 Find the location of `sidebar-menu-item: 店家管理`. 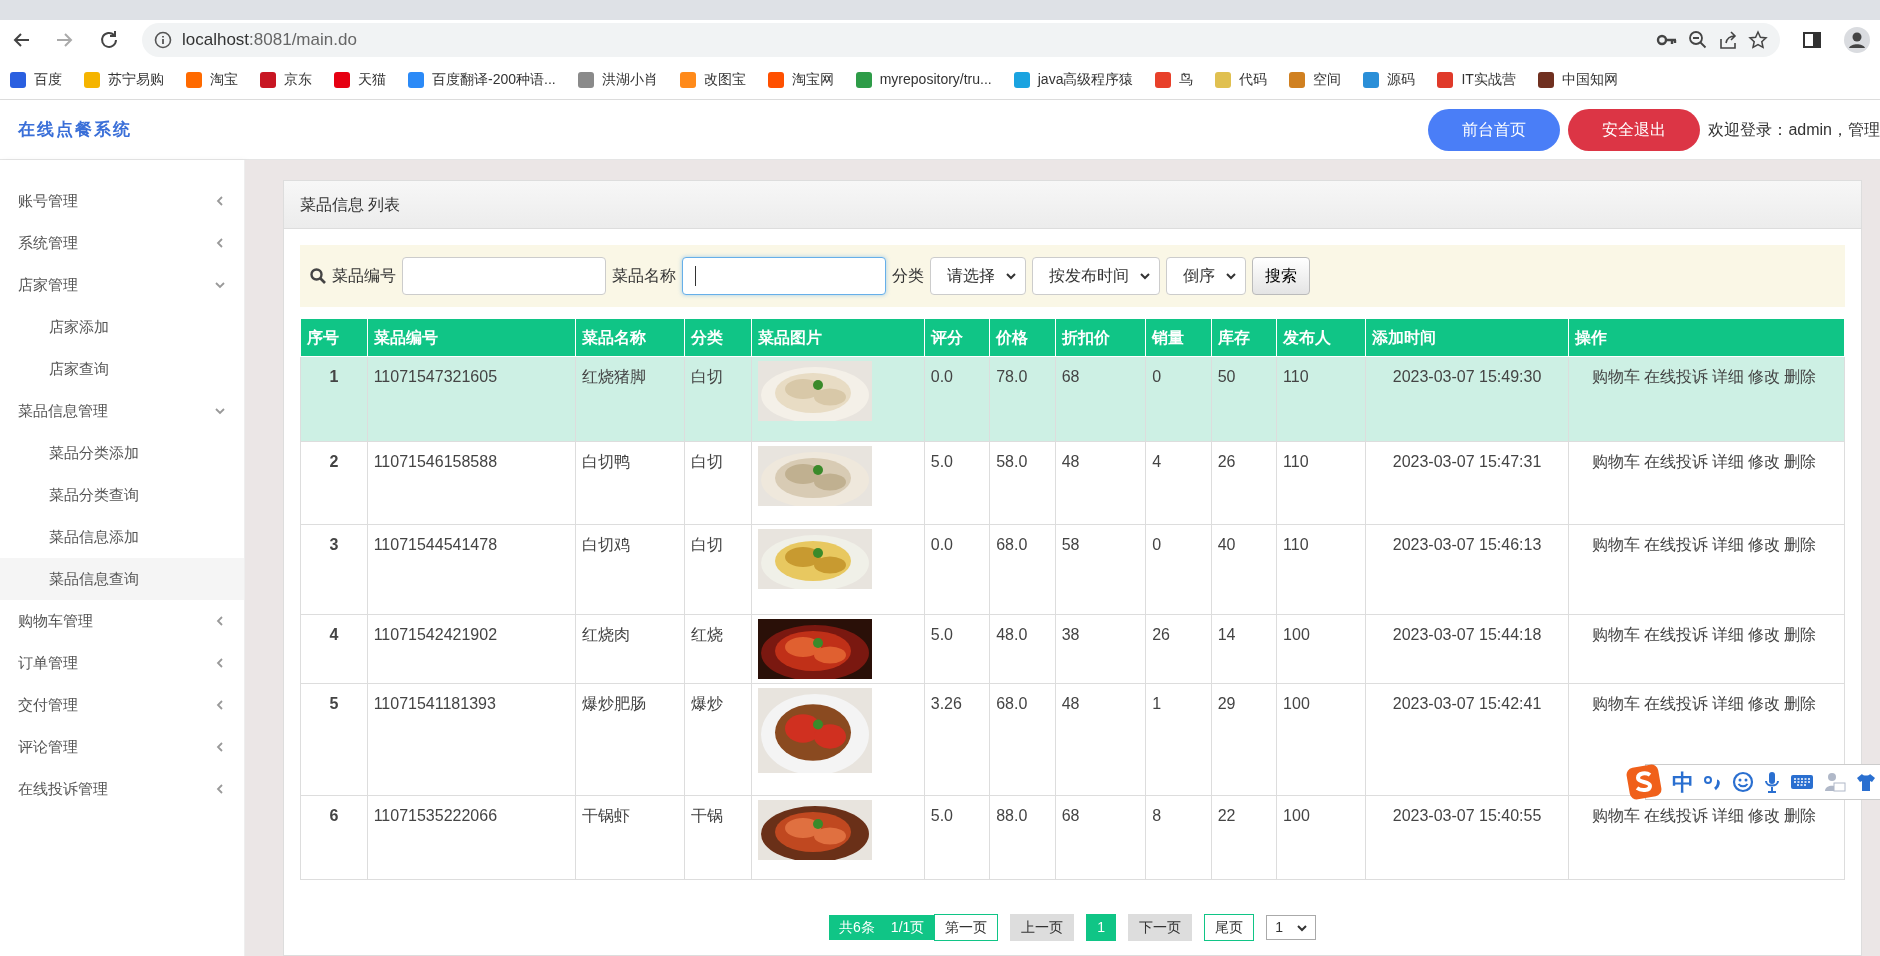

sidebar-menu-item: 店家管理 is located at coordinates (122, 285).